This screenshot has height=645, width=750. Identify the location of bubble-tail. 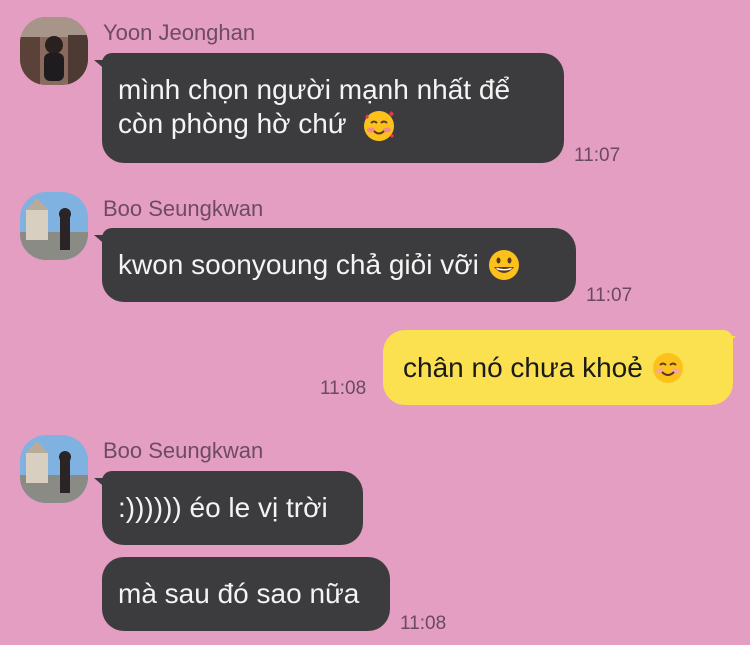
(729, 342).